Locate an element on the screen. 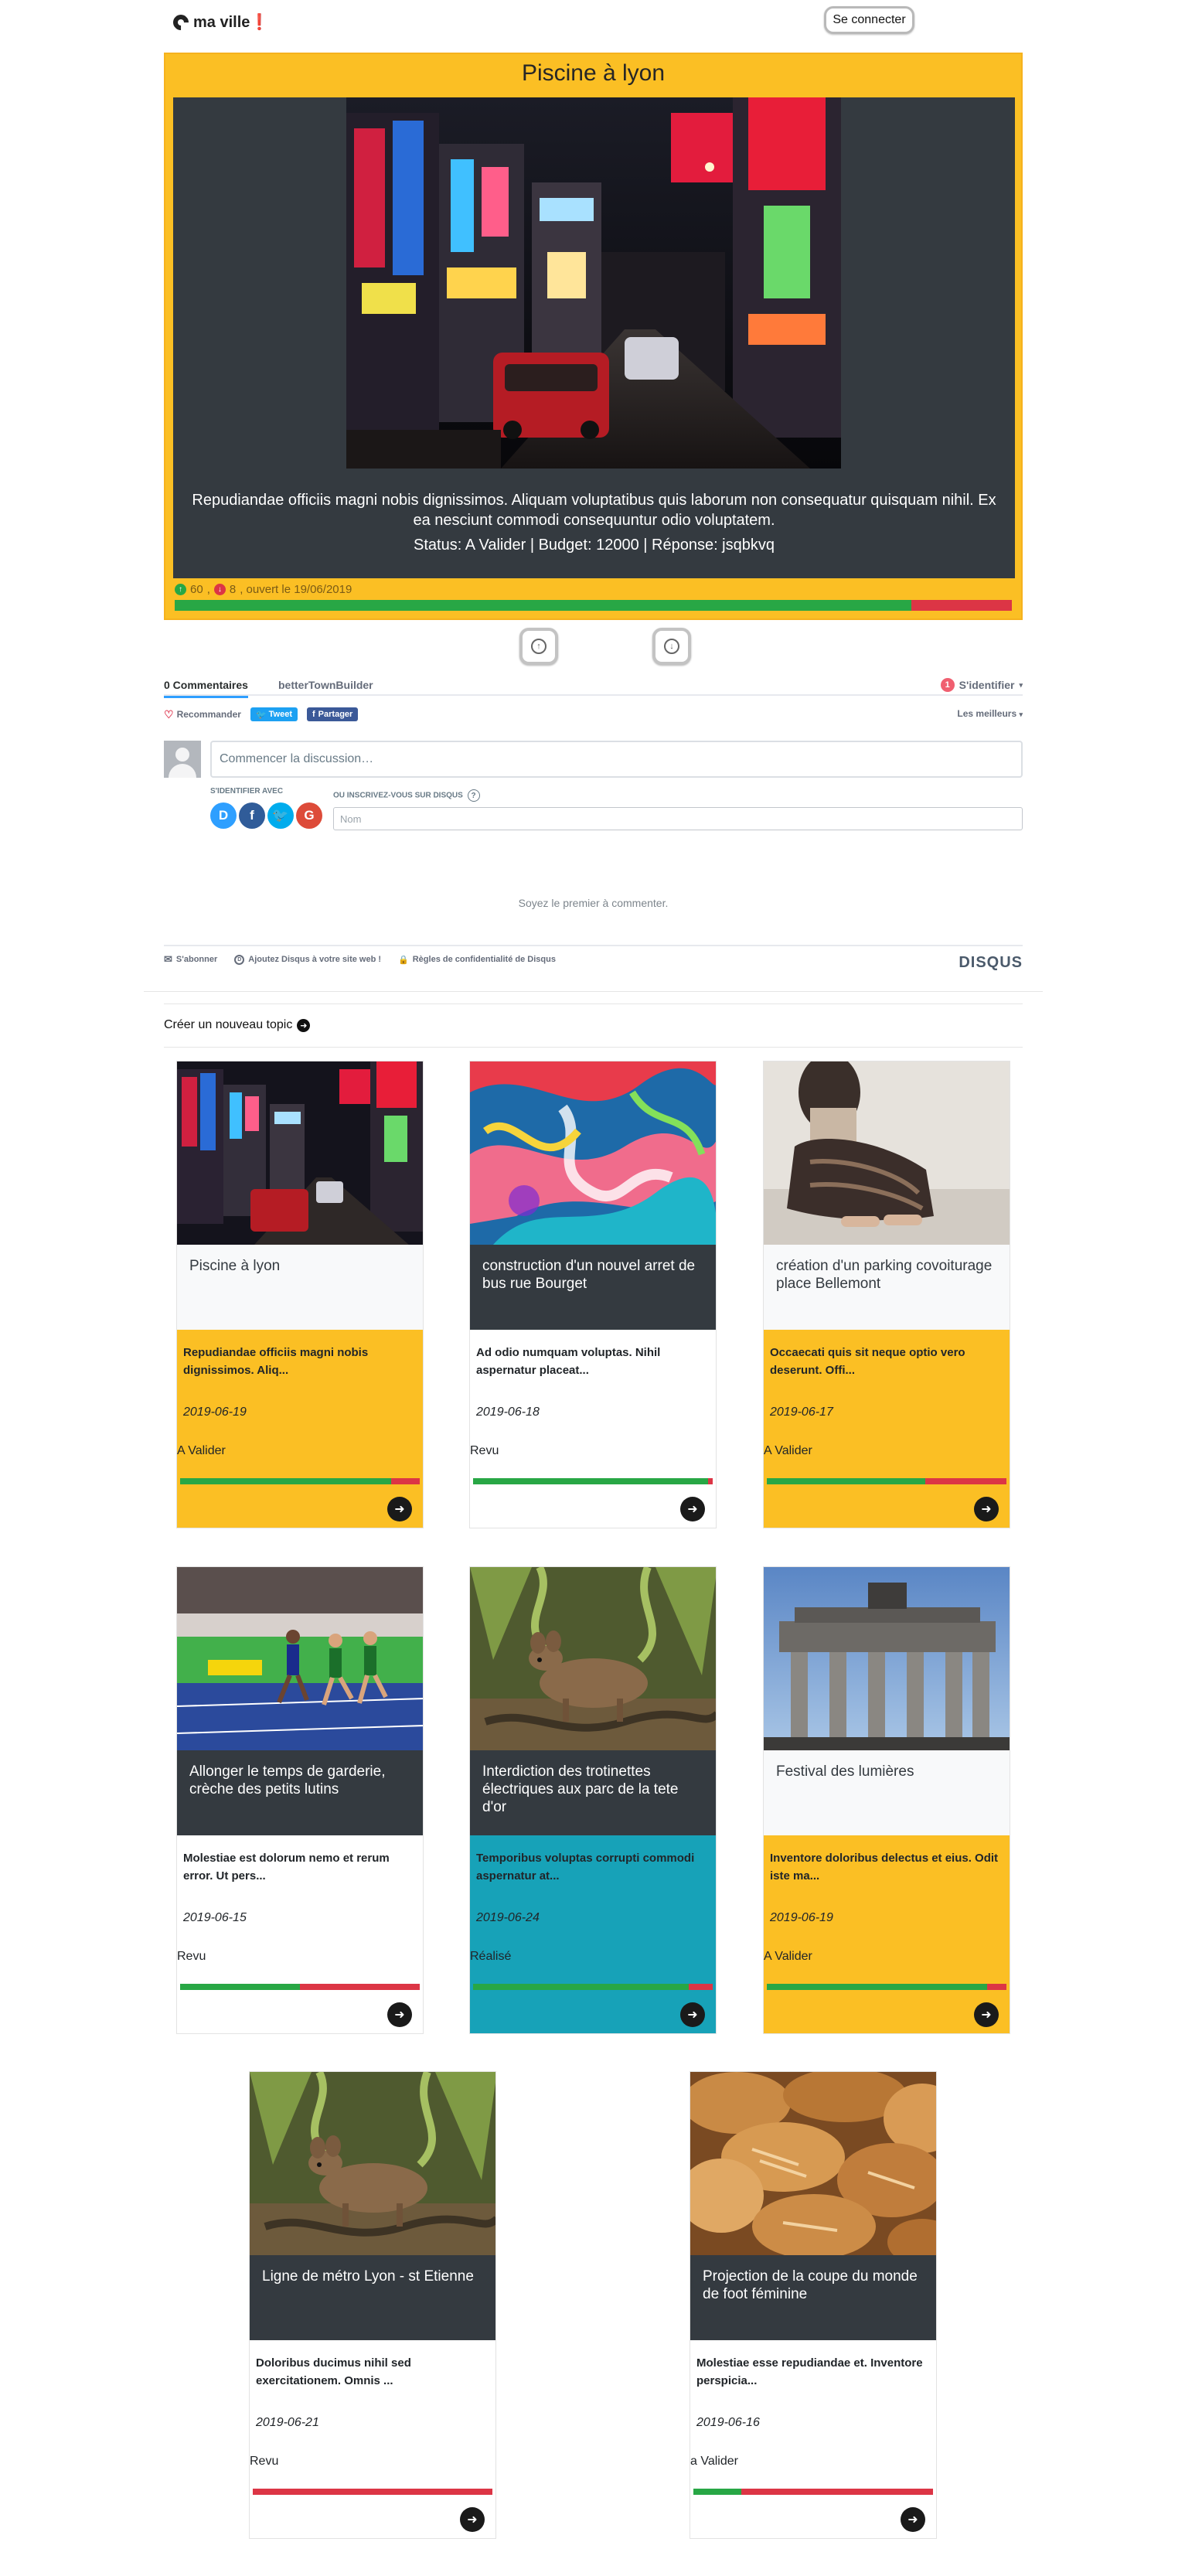  brand-icon is located at coordinates (180, 22).